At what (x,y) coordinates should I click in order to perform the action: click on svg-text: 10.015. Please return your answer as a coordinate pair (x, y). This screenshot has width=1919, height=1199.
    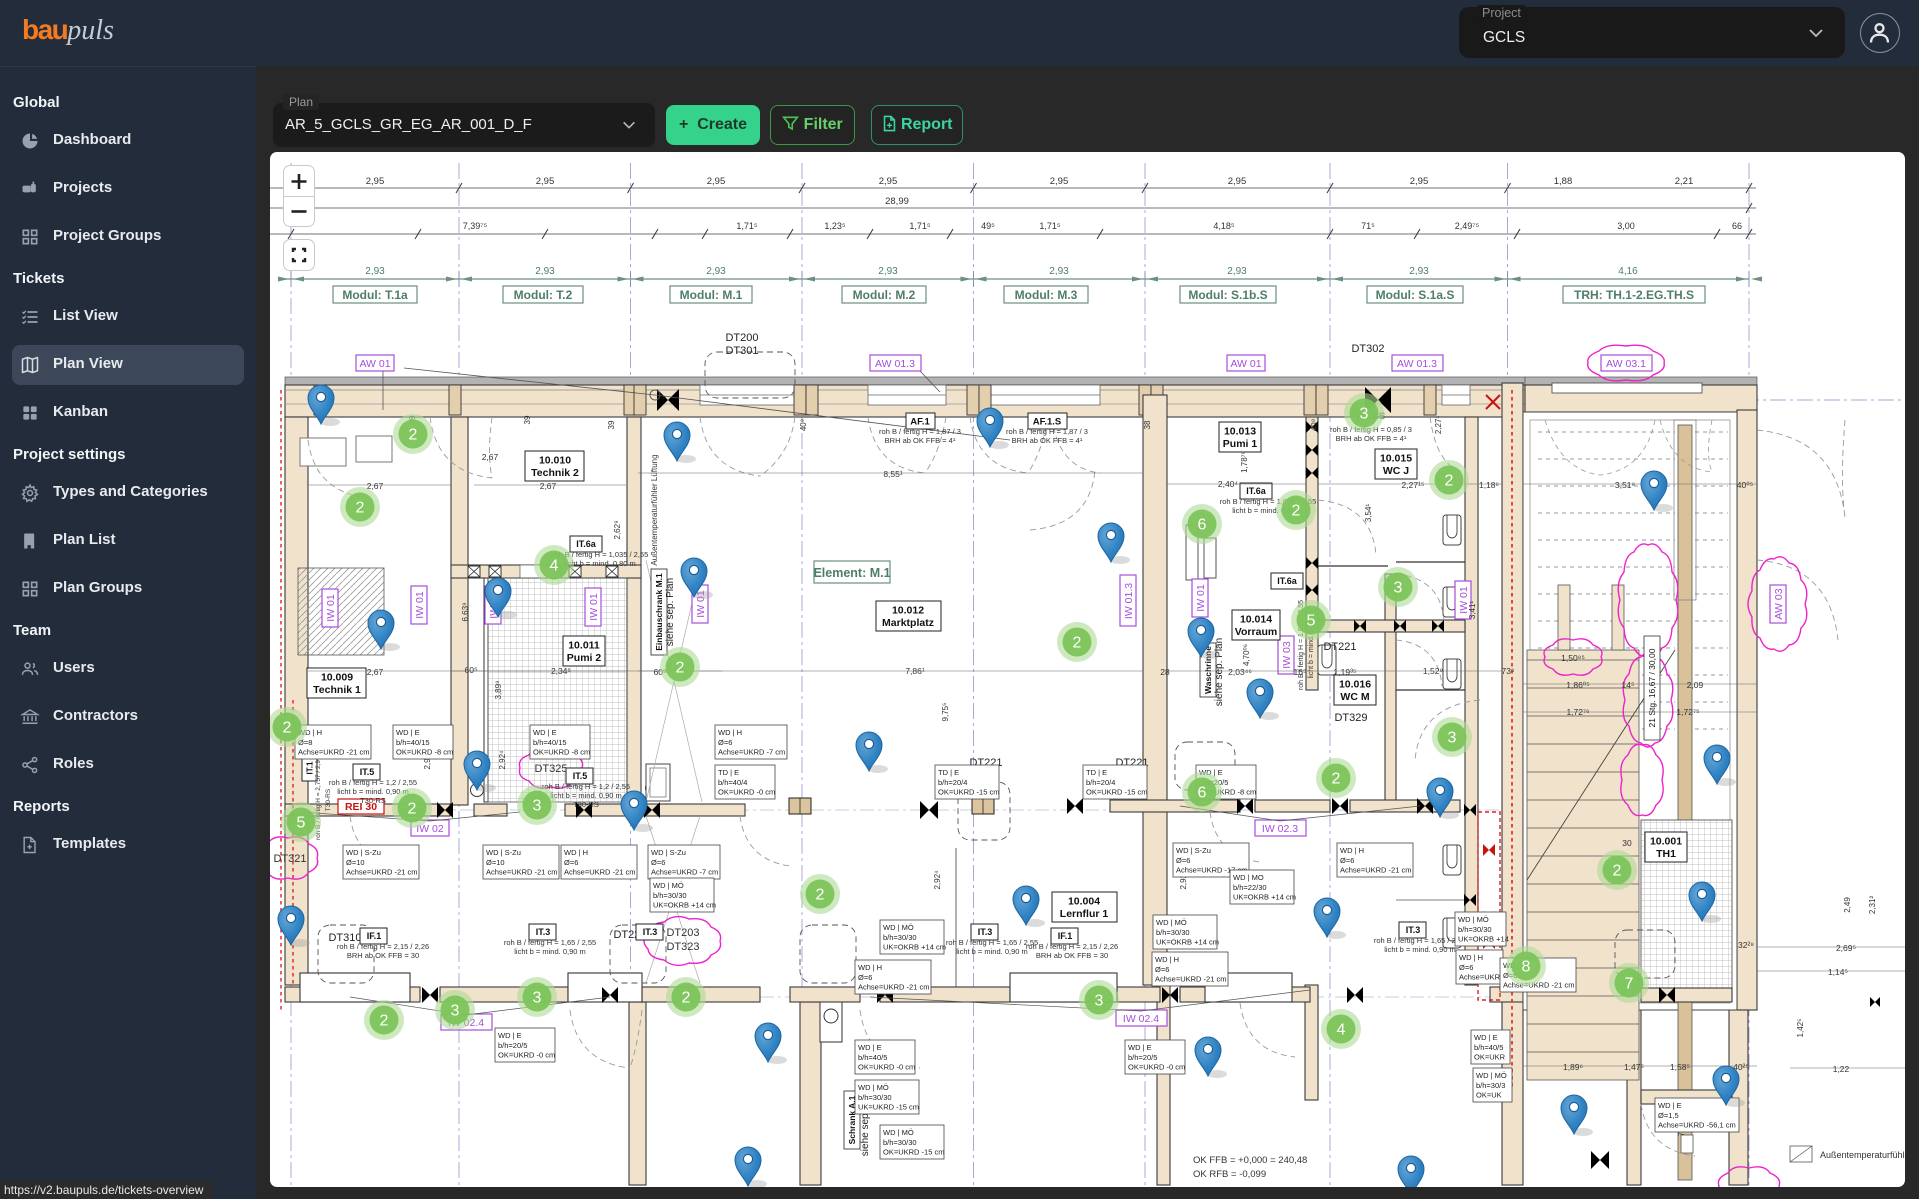
    Looking at the image, I should click on (1396, 459).